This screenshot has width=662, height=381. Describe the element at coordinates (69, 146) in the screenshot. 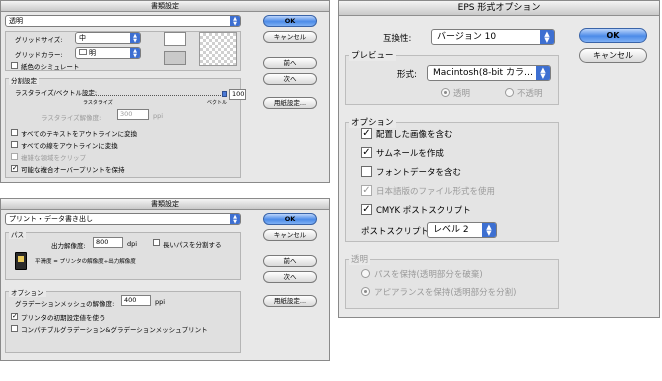

I see `stroke-outline-label: すべての線をアウトラインに変換` at that location.